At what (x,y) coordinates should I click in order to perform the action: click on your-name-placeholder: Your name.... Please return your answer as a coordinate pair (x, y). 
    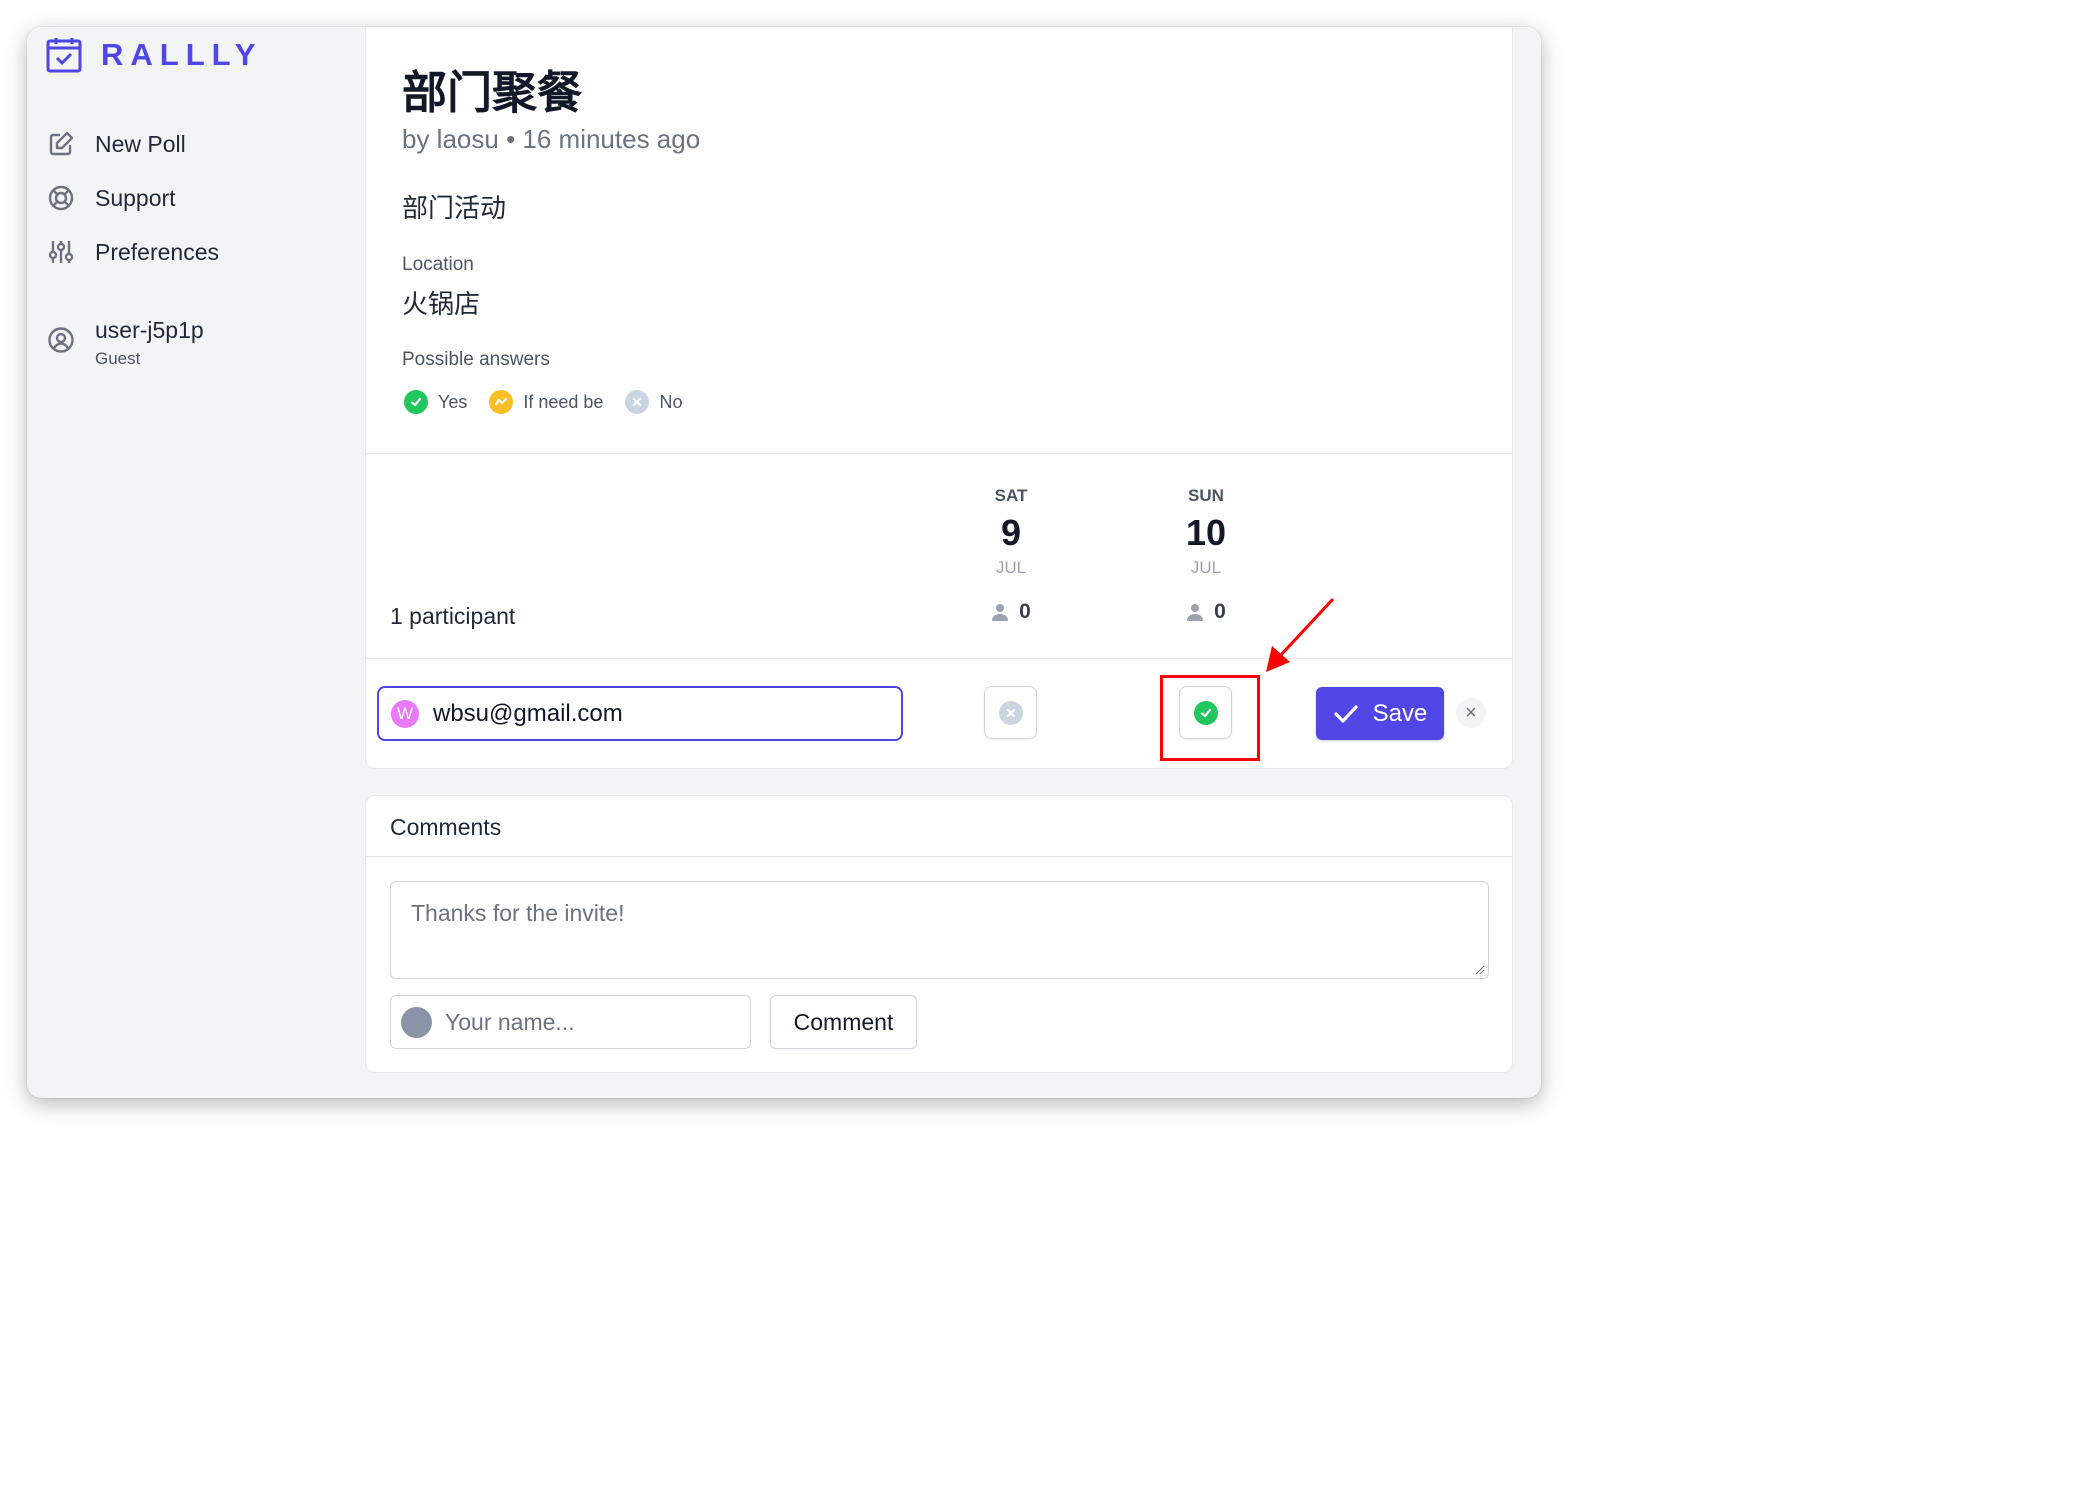
    Looking at the image, I should click on (510, 1021).